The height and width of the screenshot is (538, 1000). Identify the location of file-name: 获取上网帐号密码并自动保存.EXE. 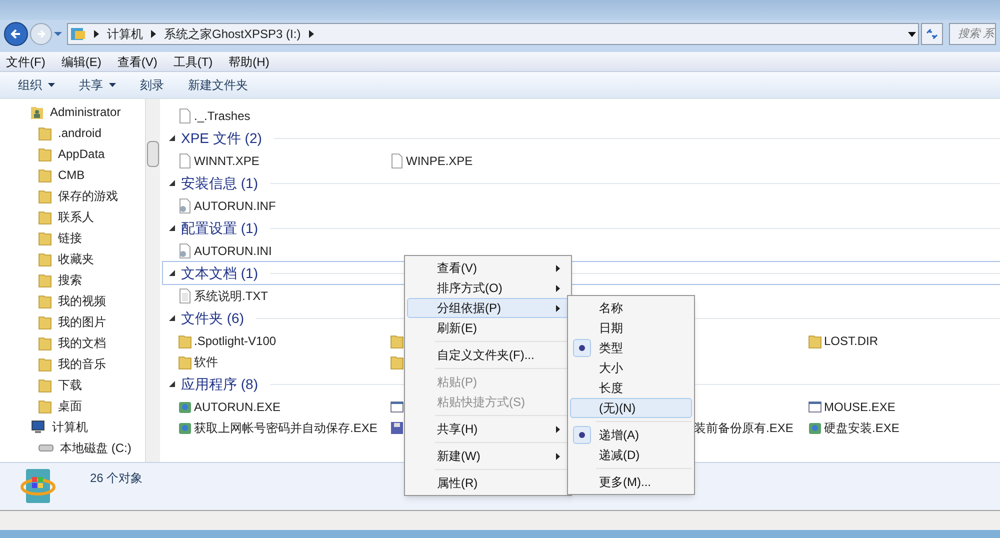
(286, 427).